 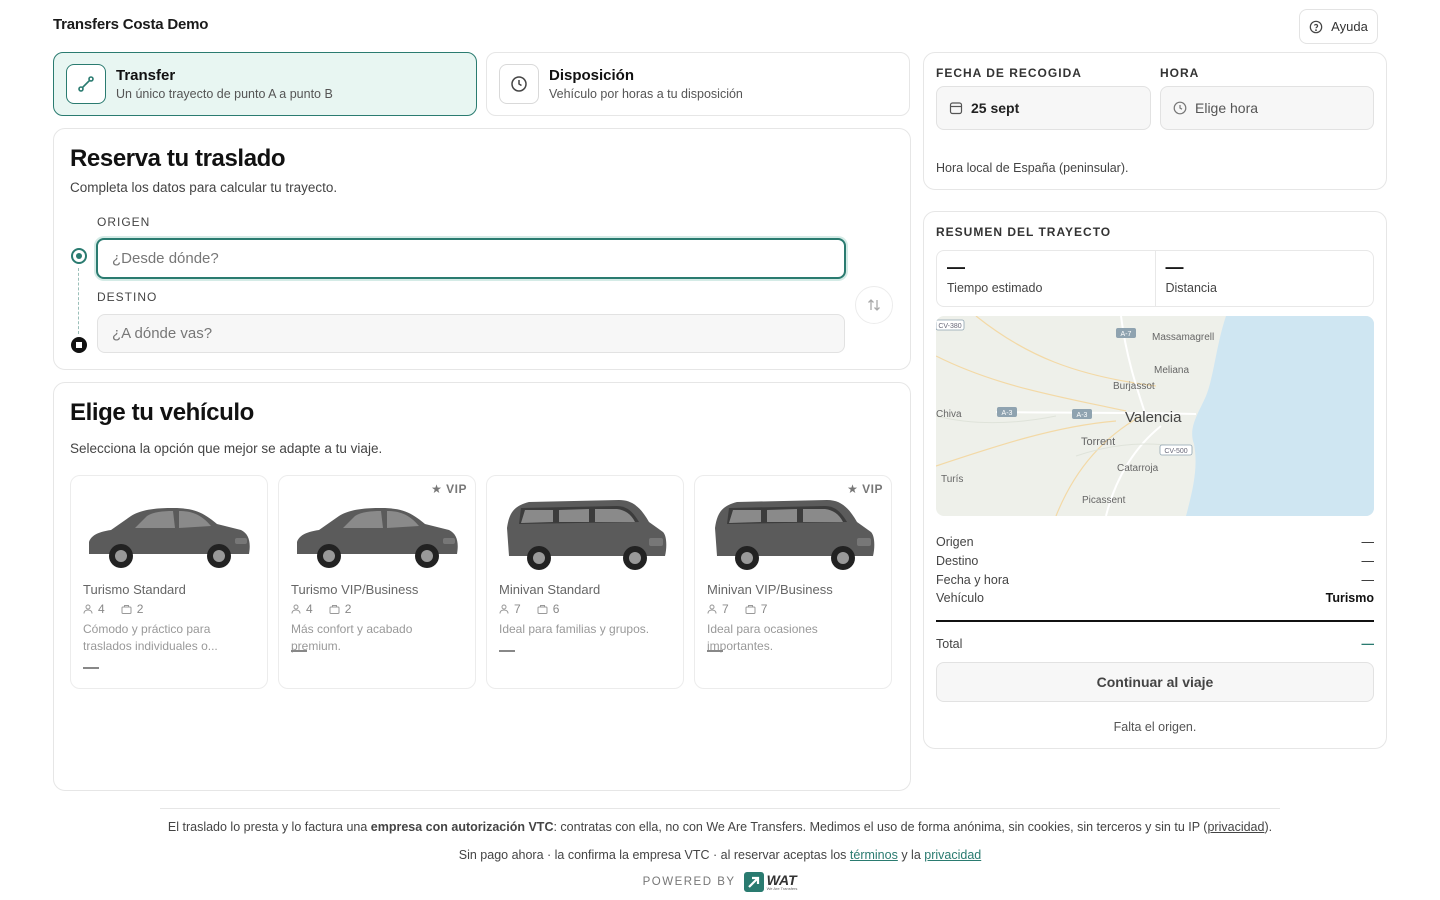 I want to click on summary-row: Fecha y hora —, so click(x=1155, y=580).